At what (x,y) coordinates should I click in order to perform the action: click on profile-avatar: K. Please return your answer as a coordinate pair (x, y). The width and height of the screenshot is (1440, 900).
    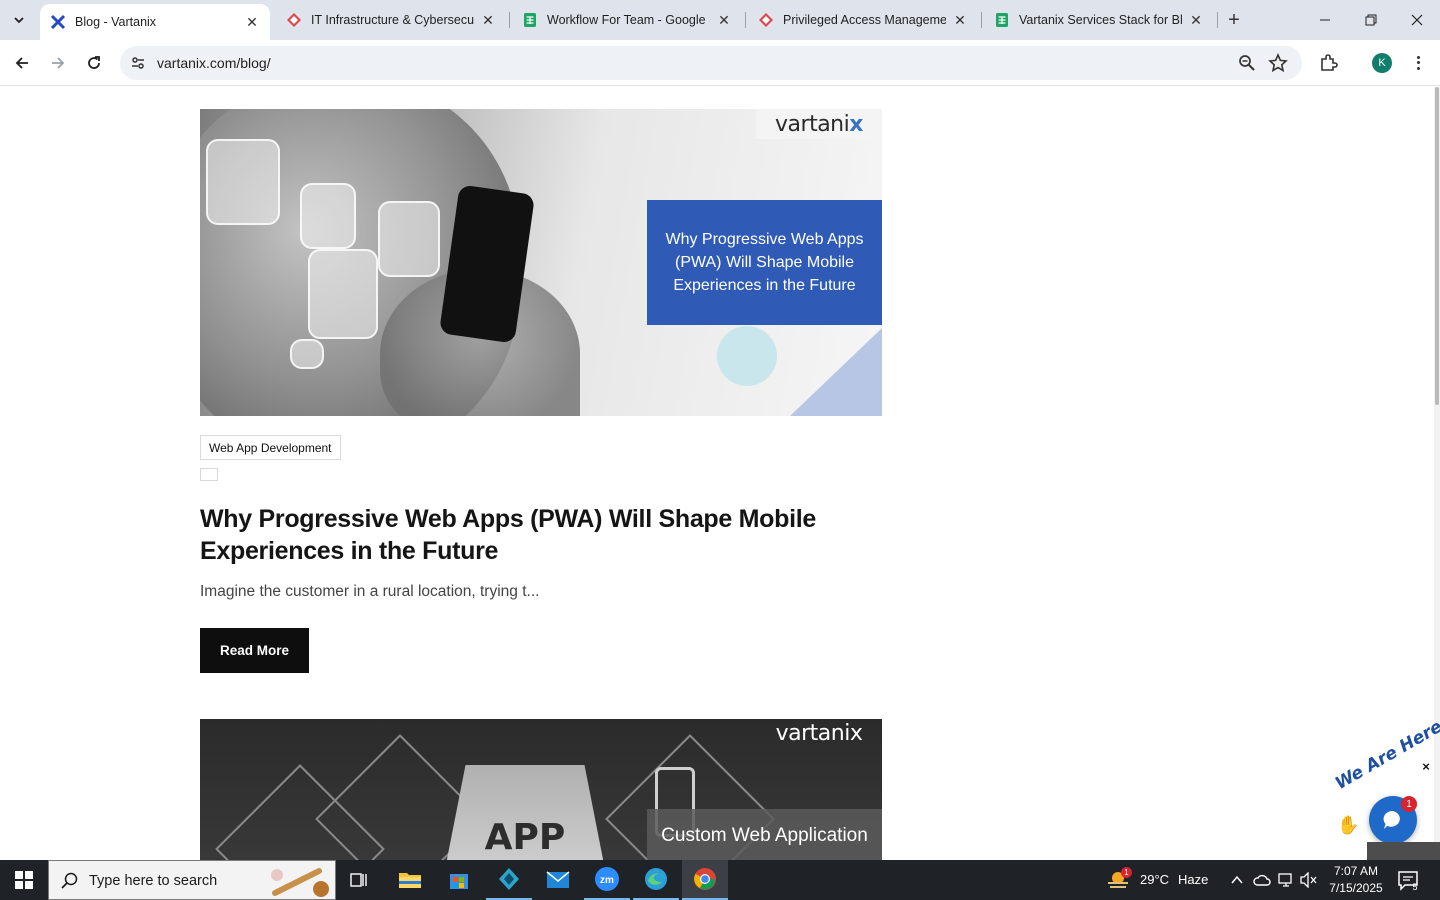
    Looking at the image, I should click on (1382, 63).